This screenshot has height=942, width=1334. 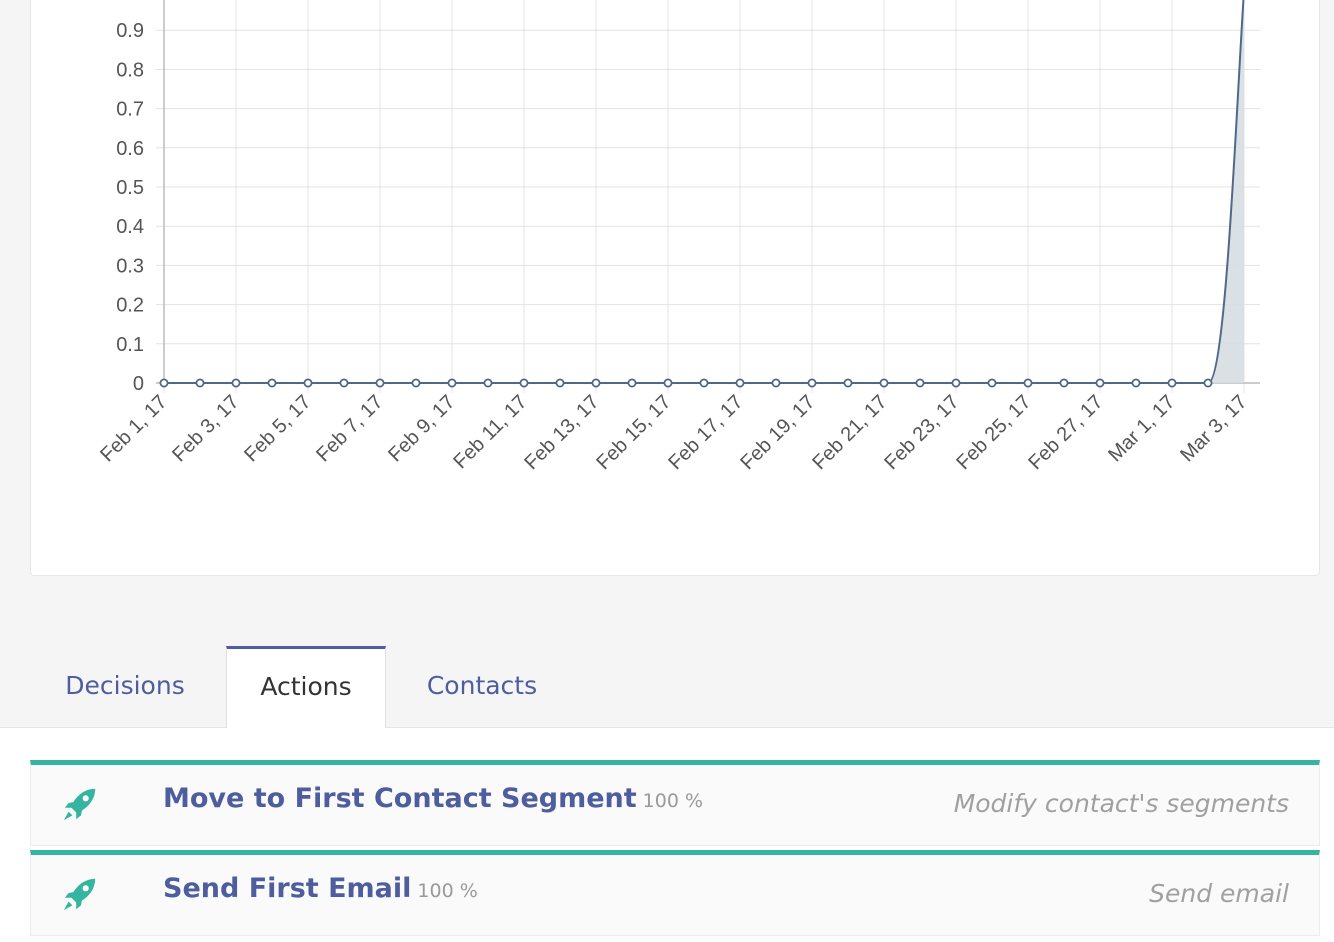 I want to click on y-tick-label: 0.2, so click(x=130, y=306).